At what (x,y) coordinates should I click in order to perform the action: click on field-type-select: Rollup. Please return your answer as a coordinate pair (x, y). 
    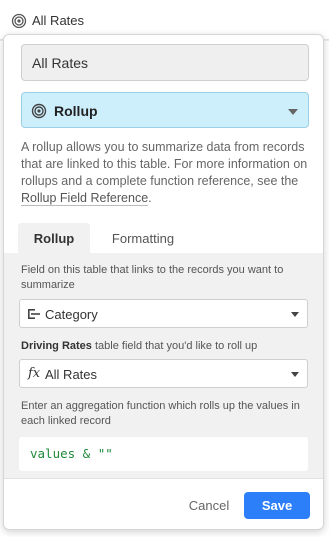
    Looking at the image, I should click on (165, 110).